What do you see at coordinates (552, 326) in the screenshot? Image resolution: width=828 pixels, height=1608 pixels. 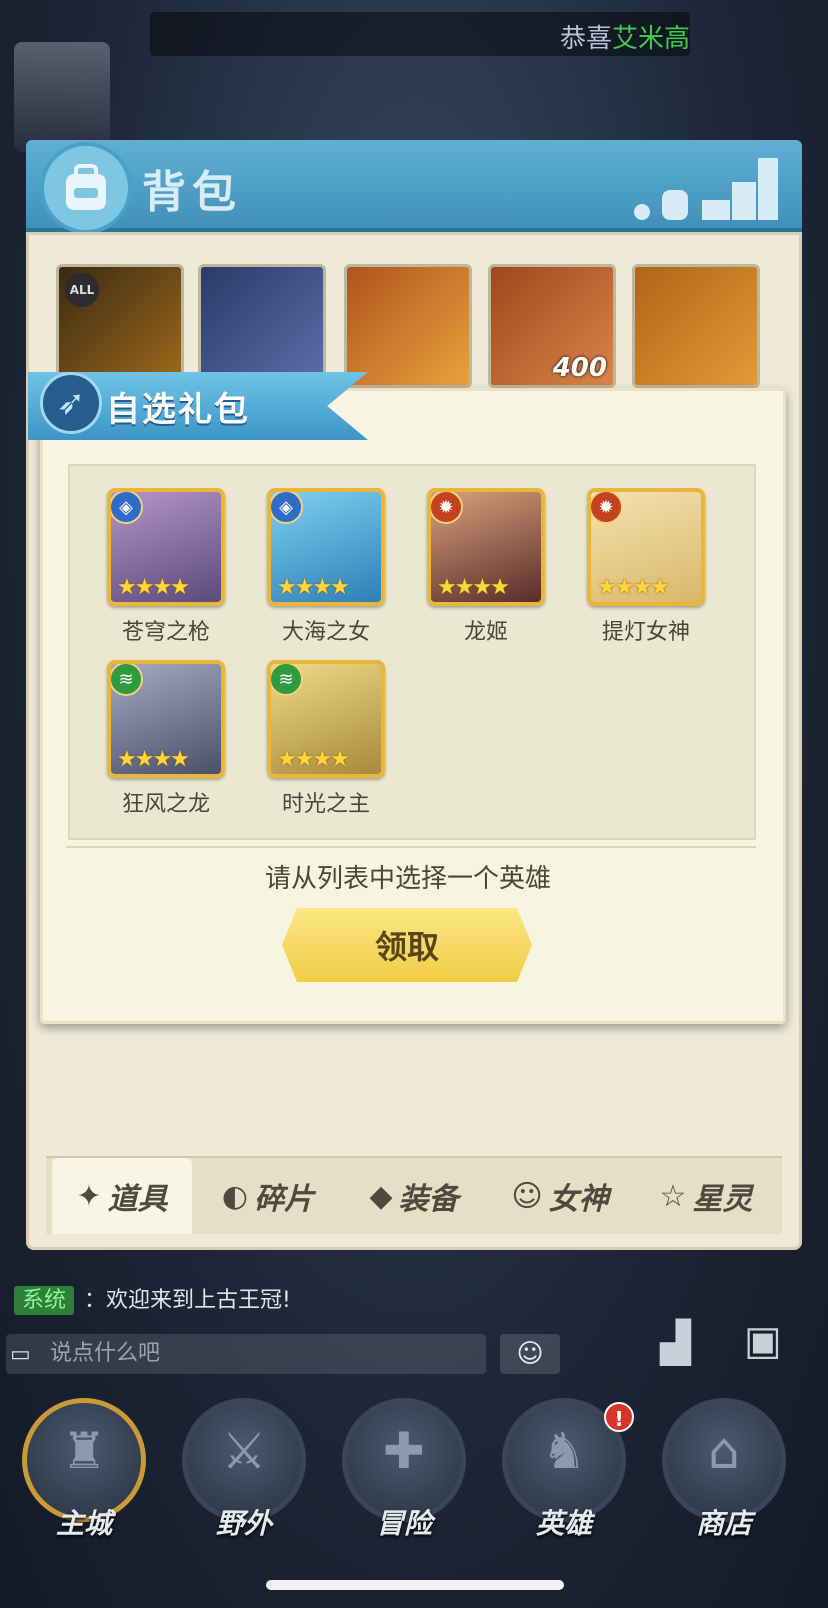 I see `crystal-item: 400` at bounding box center [552, 326].